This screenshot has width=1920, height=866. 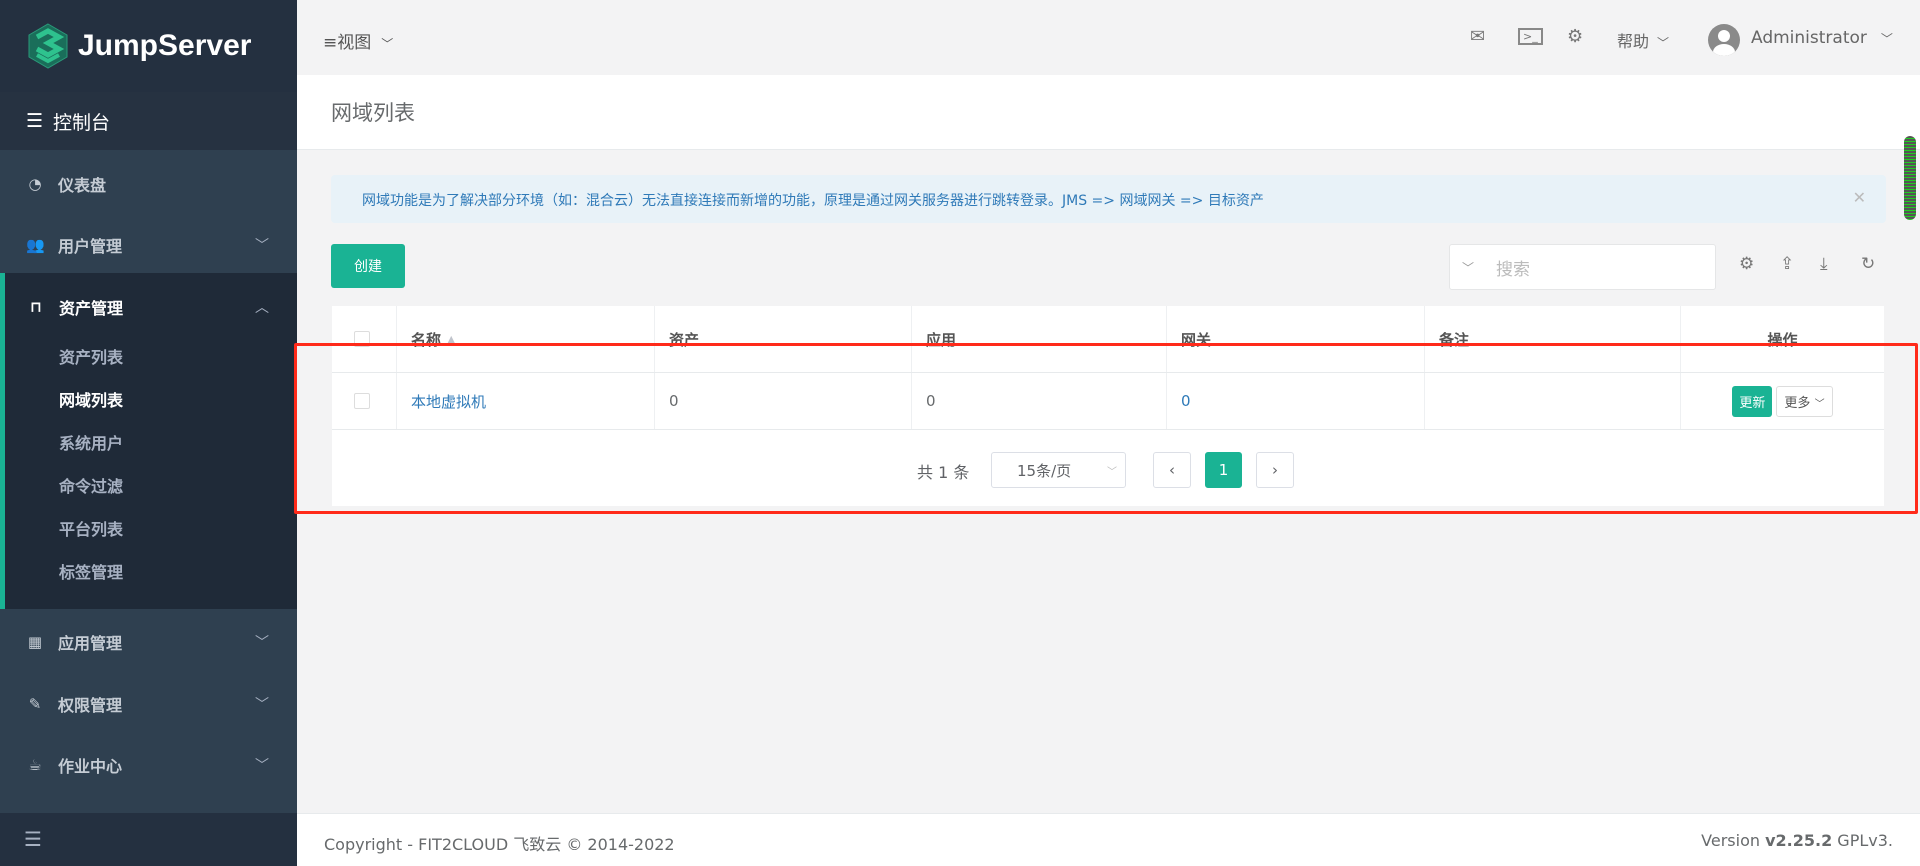 I want to click on copyright: Copyright - FIT2CLOUD 飞致云 © 2014-2022, so click(x=499, y=844).